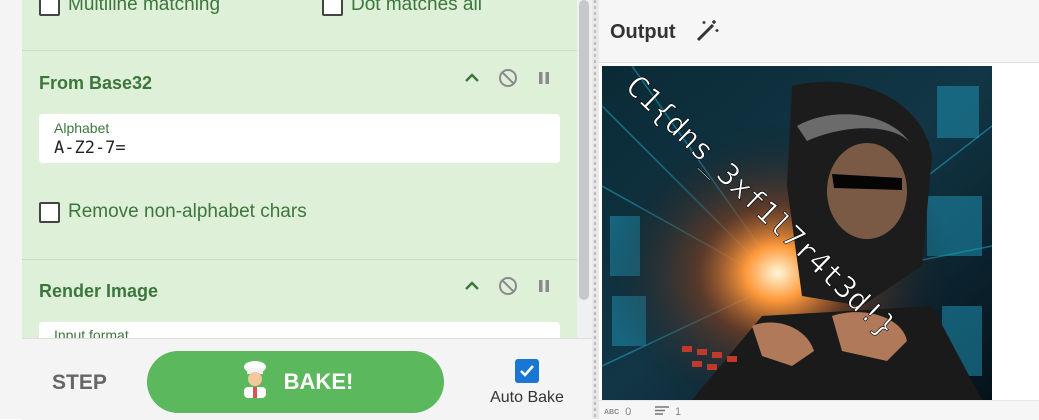  I want to click on remove-nonalphabet-checkbox, so click(49, 212).